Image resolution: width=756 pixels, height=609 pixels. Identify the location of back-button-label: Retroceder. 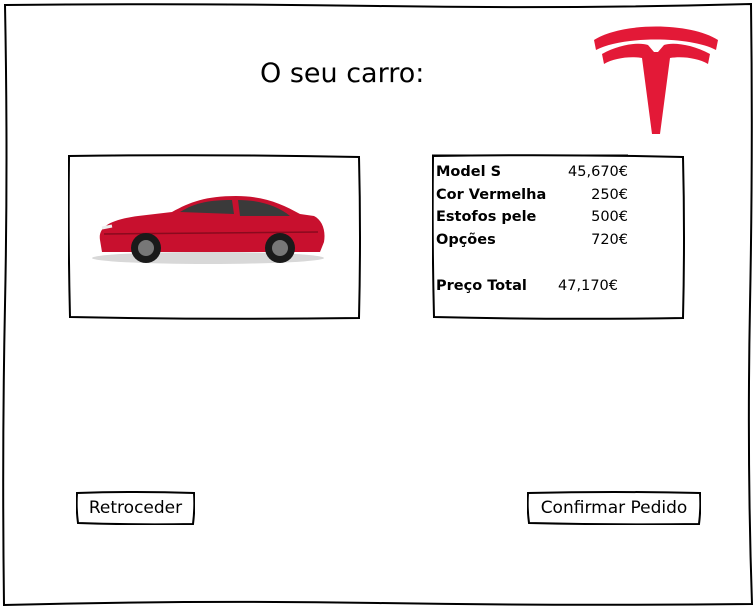
(135, 508).